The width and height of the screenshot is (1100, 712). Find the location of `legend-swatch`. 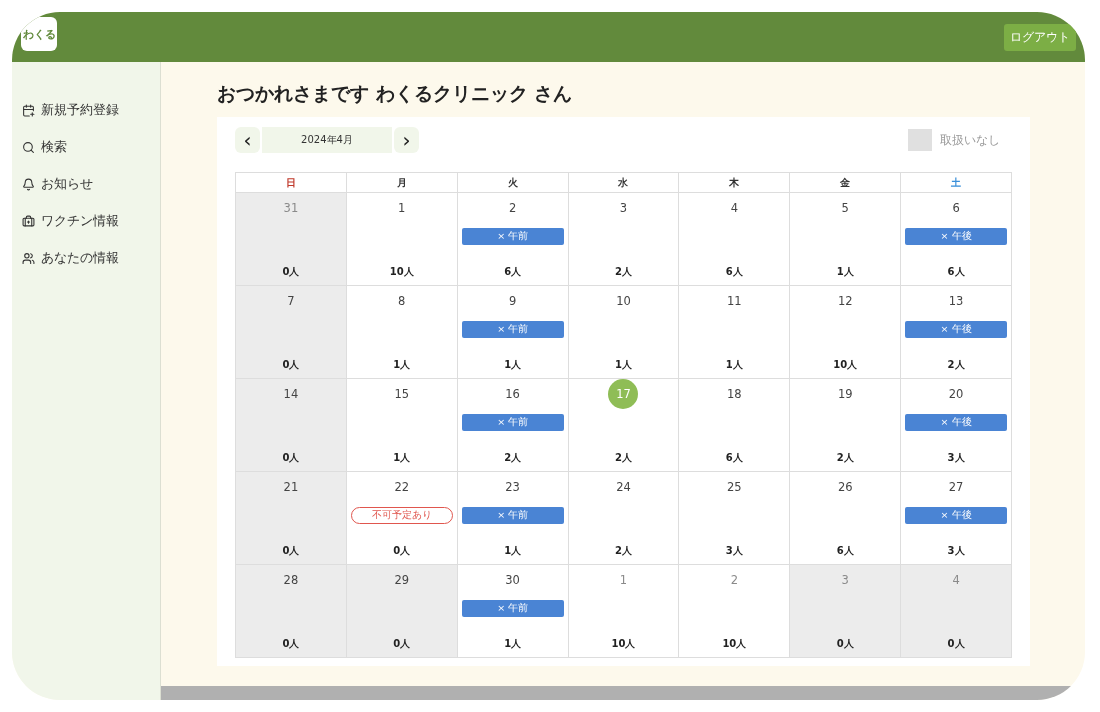

legend-swatch is located at coordinates (920, 140).